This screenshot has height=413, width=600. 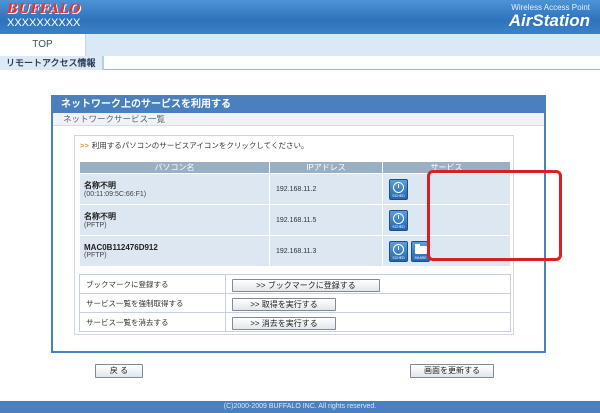 What do you see at coordinates (549, 20) in the screenshot?
I see `product-name: AirStation` at bounding box center [549, 20].